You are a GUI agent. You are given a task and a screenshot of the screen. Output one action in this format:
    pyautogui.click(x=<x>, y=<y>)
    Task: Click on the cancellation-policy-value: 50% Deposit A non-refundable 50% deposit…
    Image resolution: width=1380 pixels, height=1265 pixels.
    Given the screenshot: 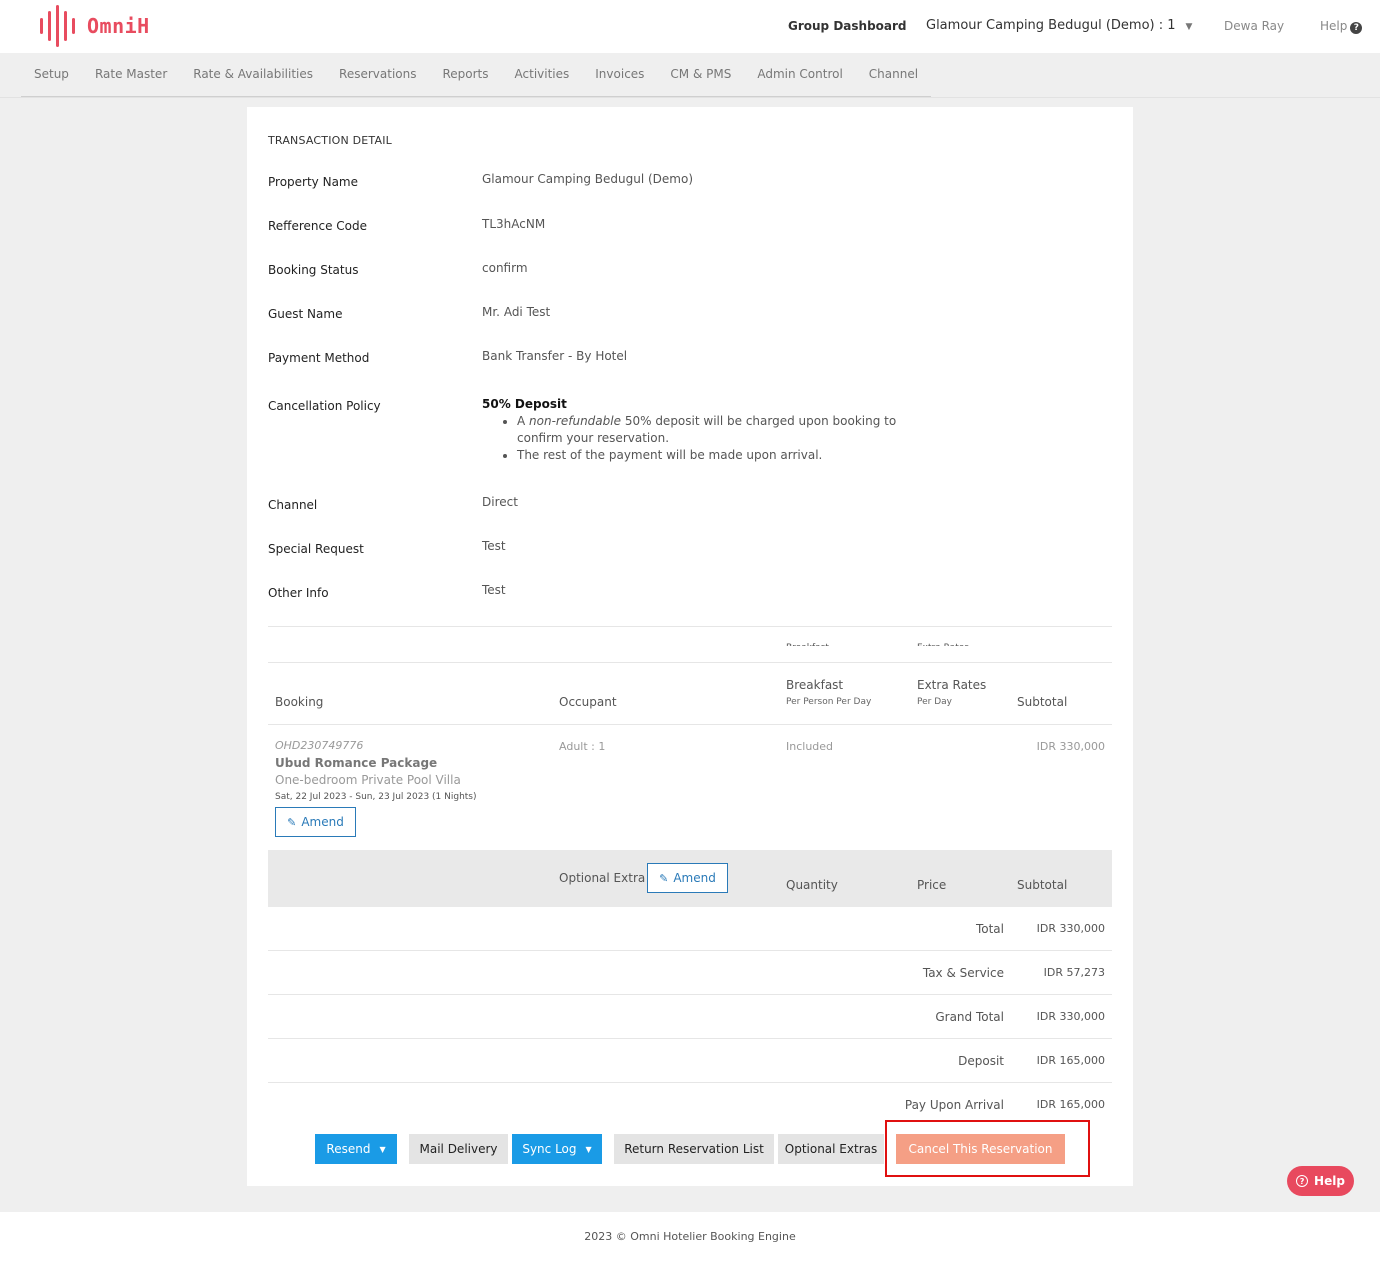 What is the action you would take?
    pyautogui.click(x=702, y=430)
    